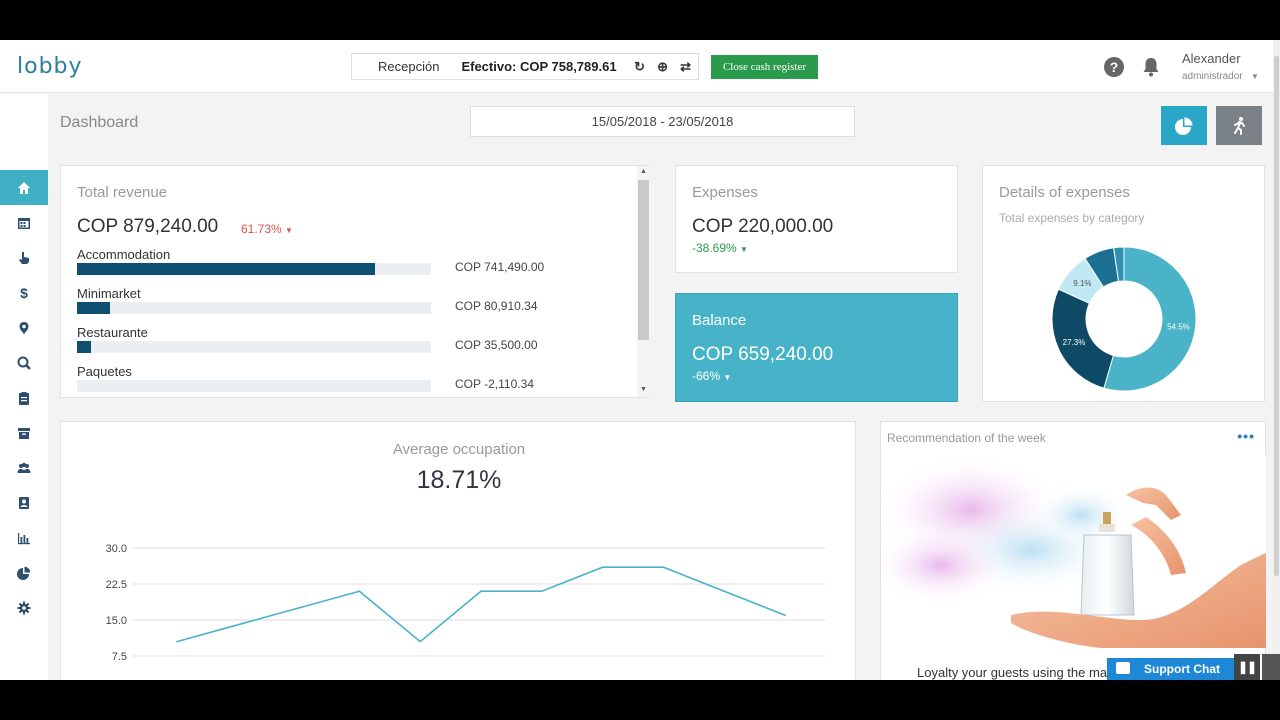 The height and width of the screenshot is (720, 1280). What do you see at coordinates (686, 67) in the screenshot?
I see `transfer-icon: ⇄` at bounding box center [686, 67].